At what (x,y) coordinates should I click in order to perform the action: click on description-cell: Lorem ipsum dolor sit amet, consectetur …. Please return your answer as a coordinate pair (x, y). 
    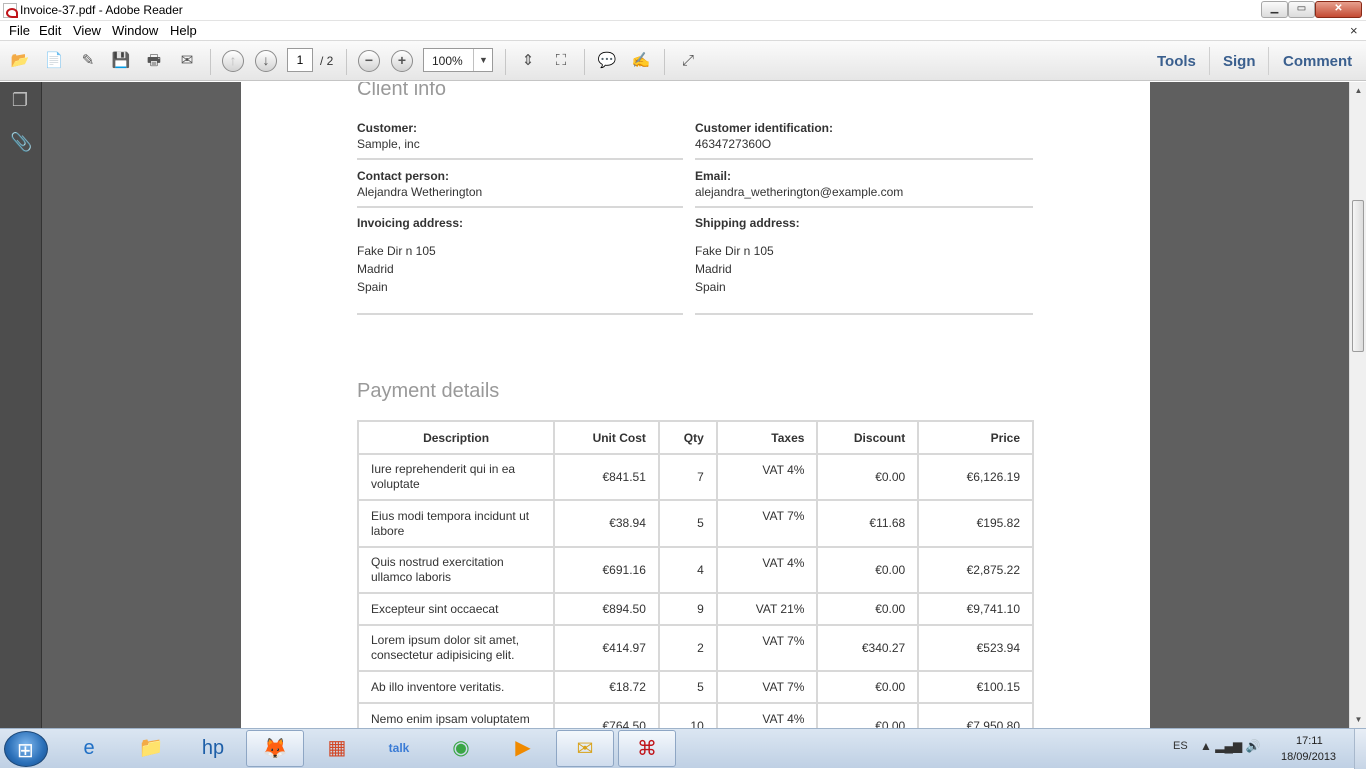
    Looking at the image, I should click on (456, 648).